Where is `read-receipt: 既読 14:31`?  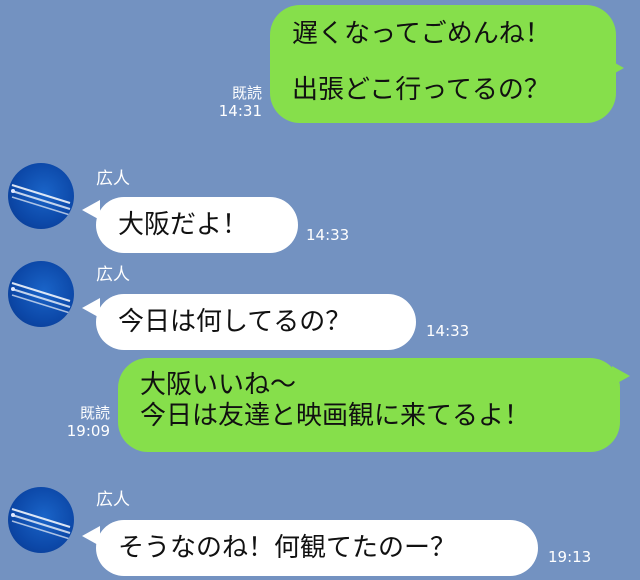
read-receipt: 既読 14:31 is located at coordinates (237, 102).